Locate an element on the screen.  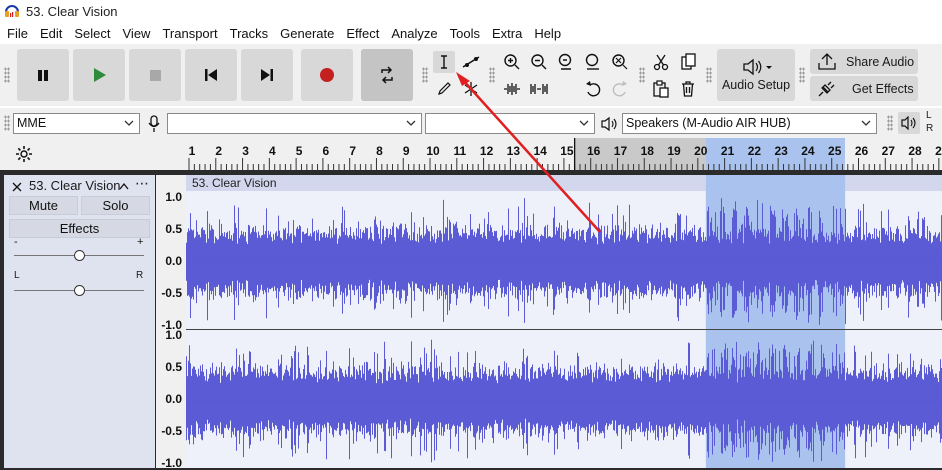
menu-transport: Transport is located at coordinates (188, 33).